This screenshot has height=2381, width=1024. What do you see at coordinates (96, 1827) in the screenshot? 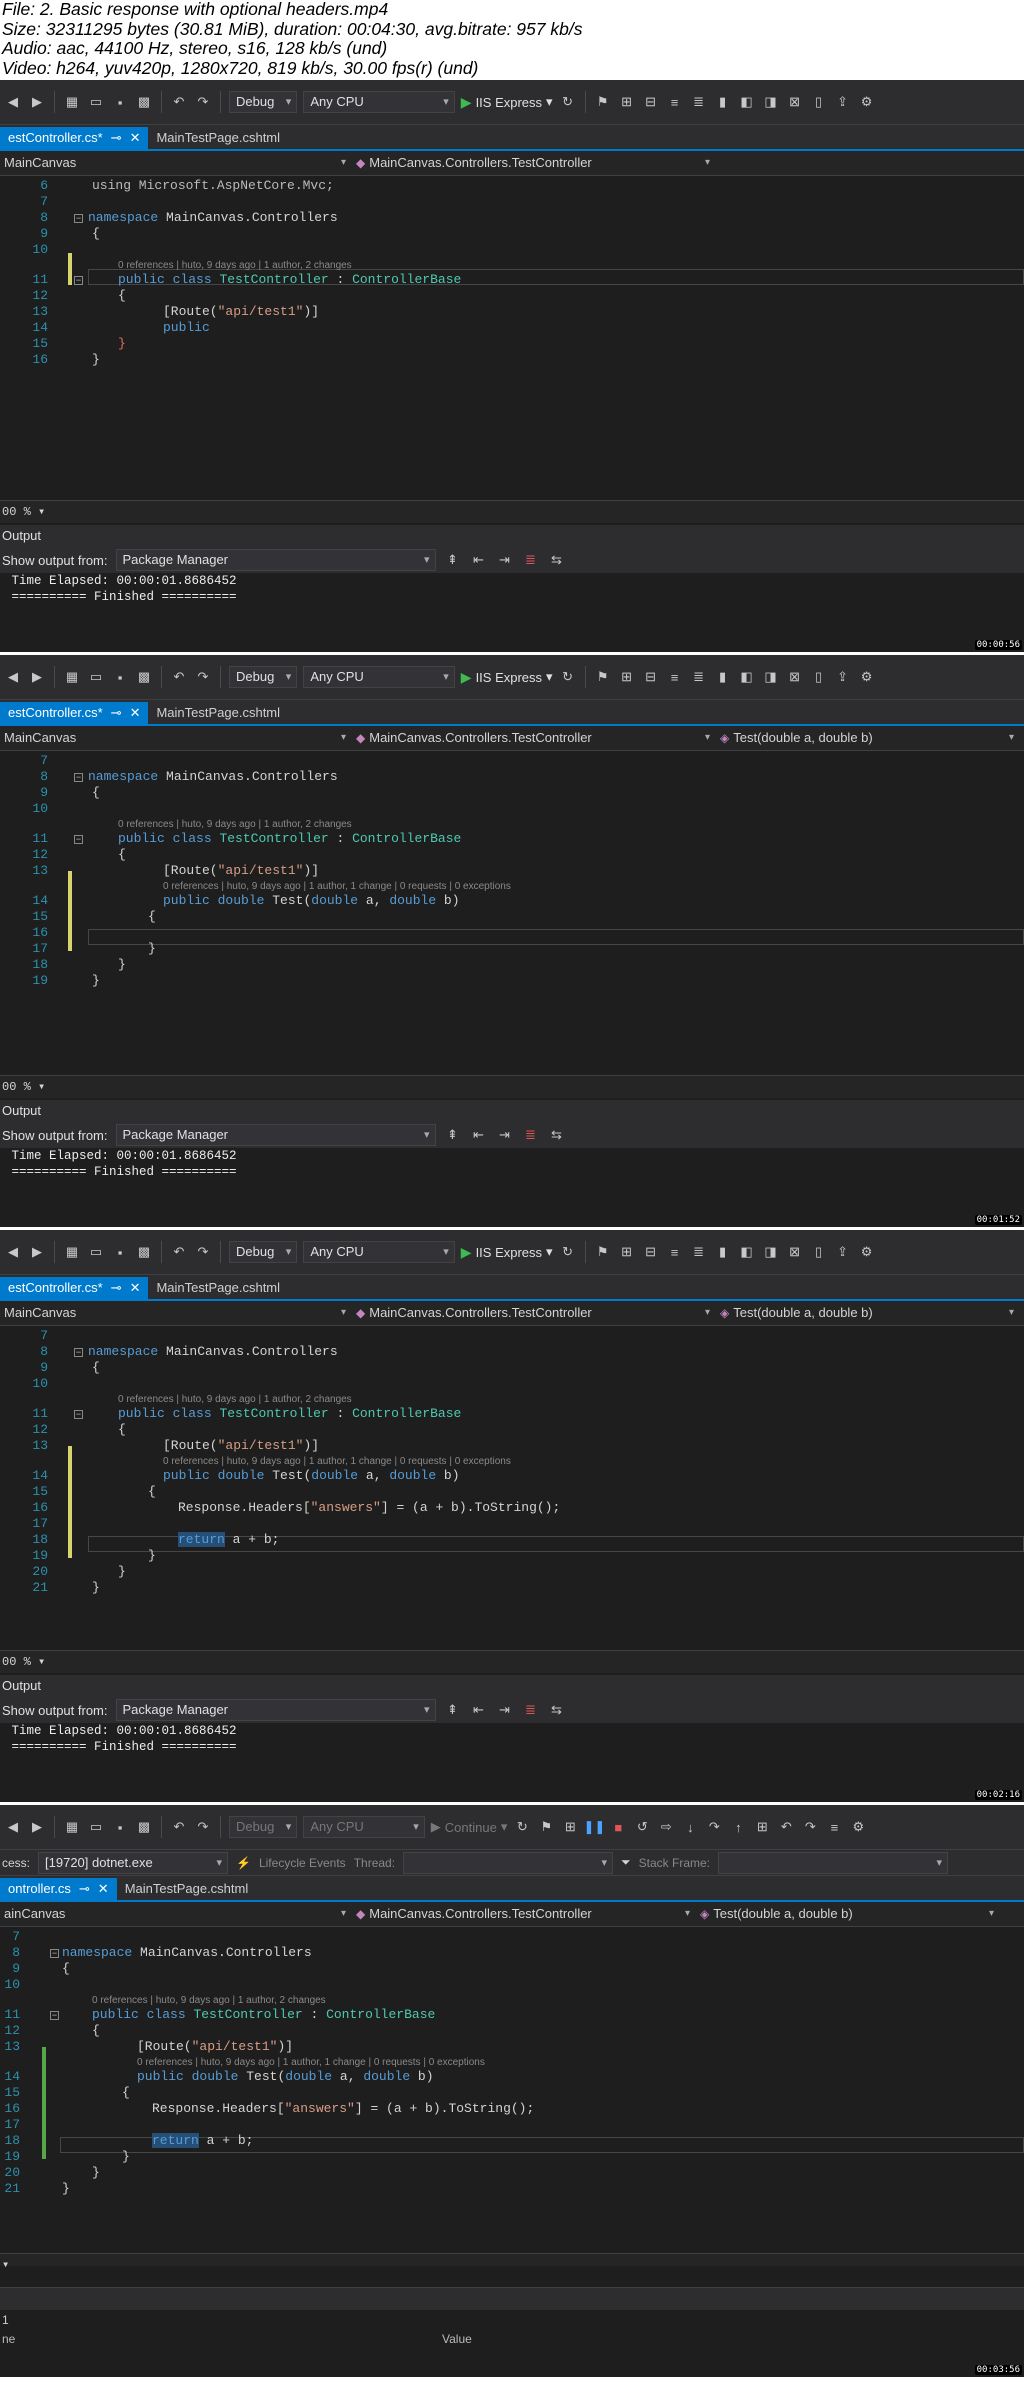
I see `open-folder-icon: ▭` at bounding box center [96, 1827].